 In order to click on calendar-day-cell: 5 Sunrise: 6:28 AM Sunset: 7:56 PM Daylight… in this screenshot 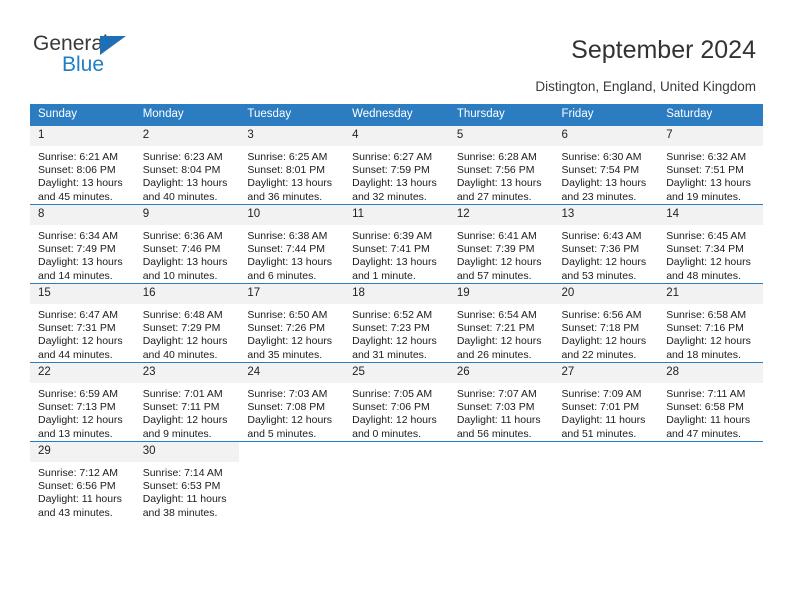, I will do `click(501, 165)`.